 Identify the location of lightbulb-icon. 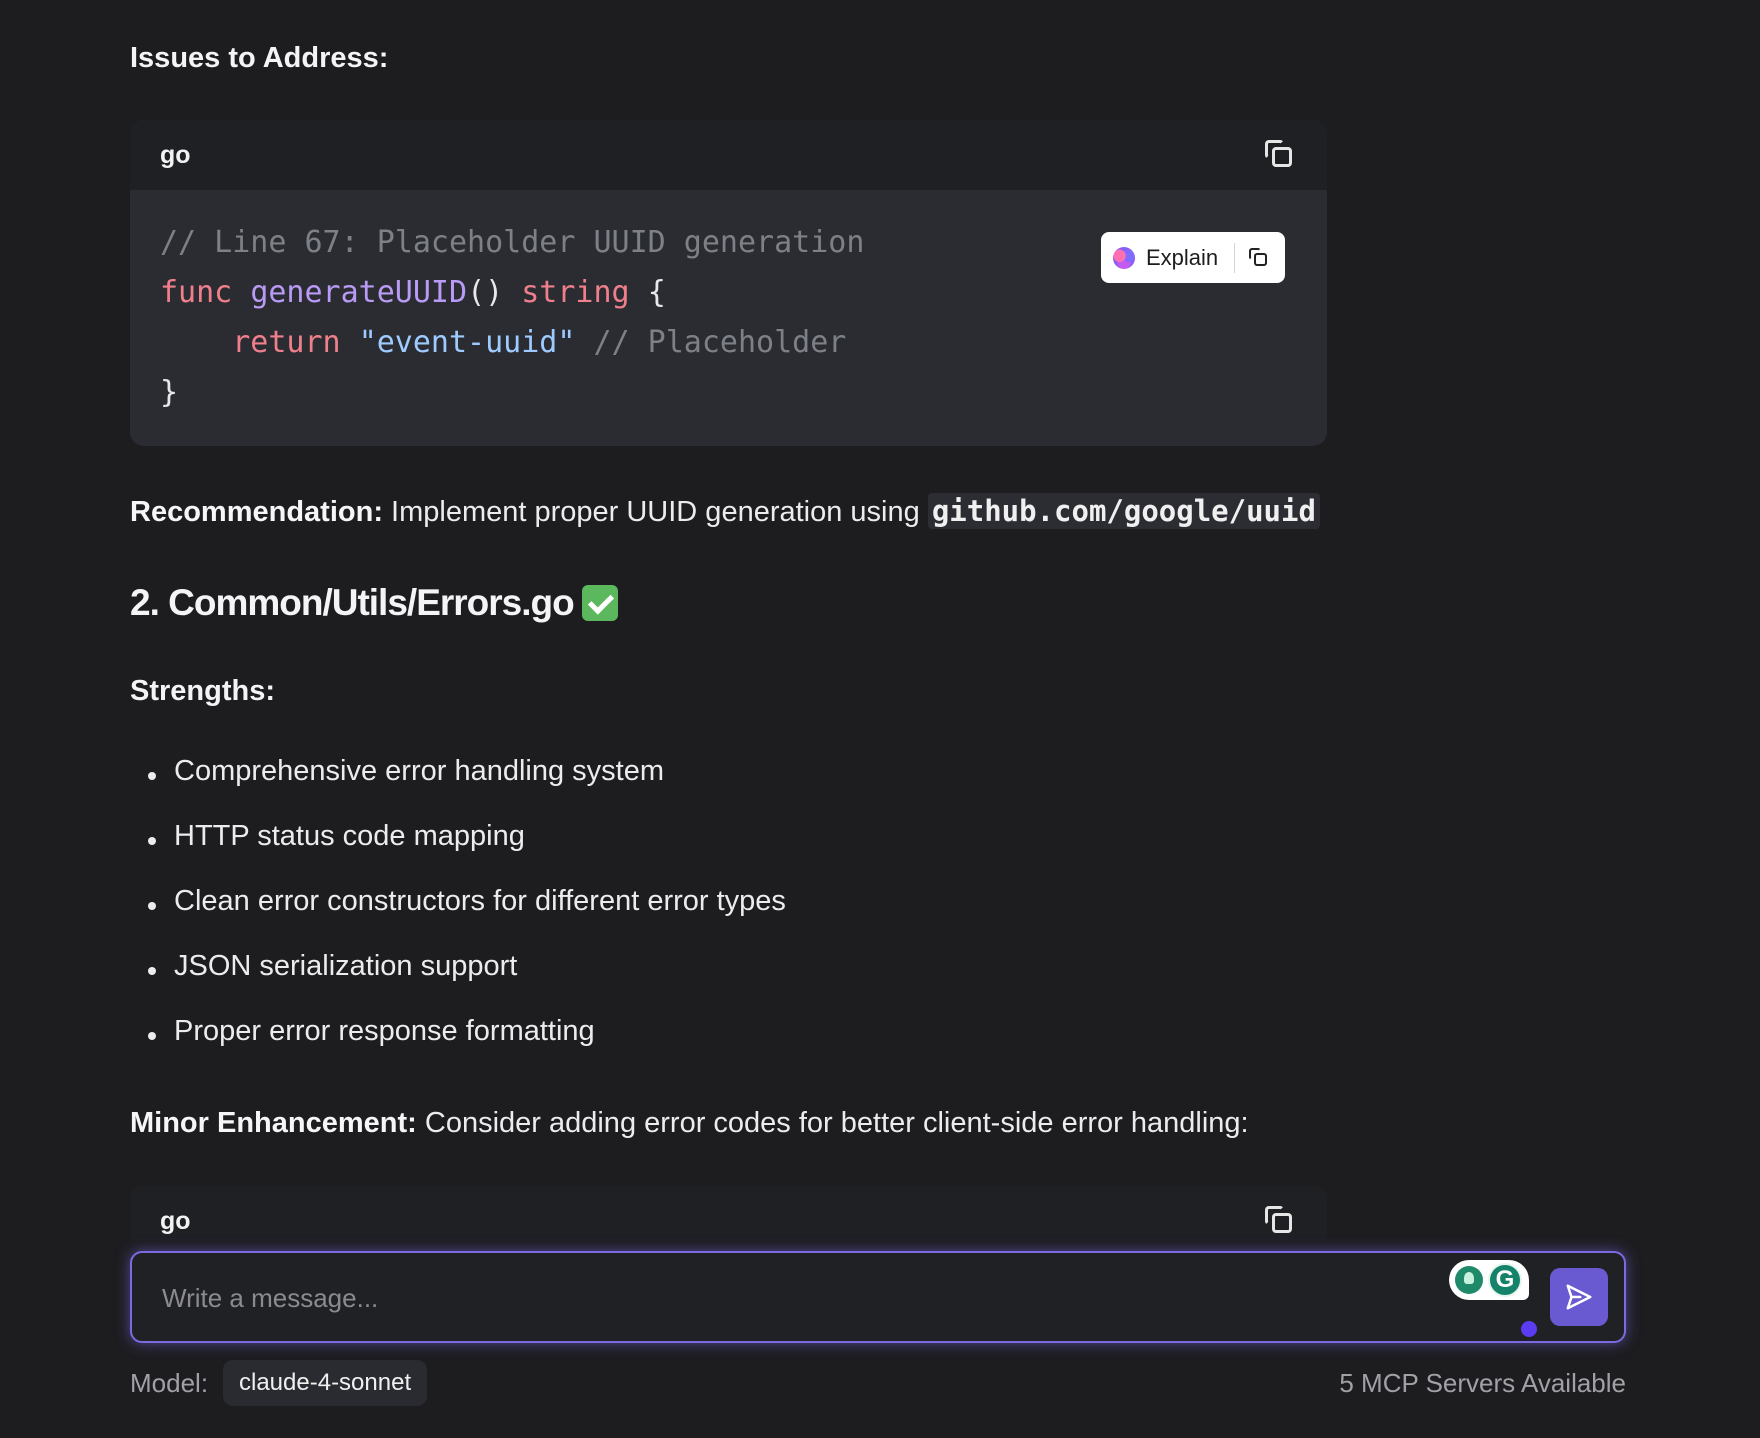
(1469, 1280).